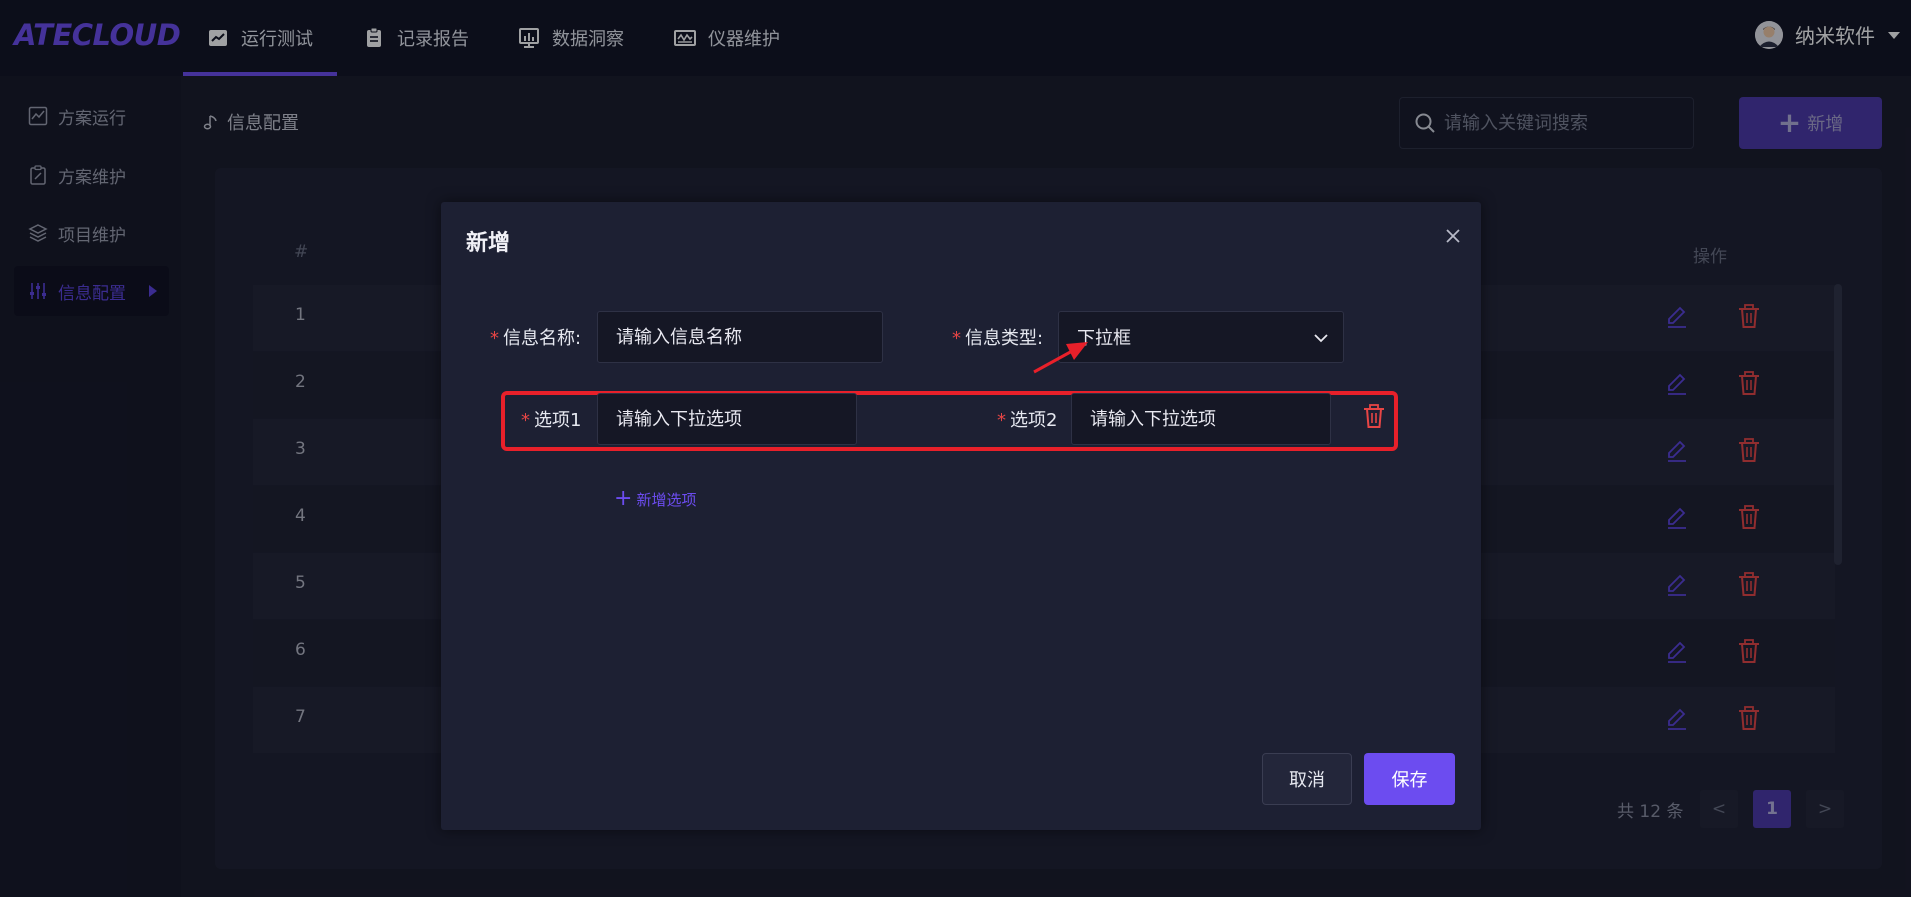  I want to click on option1-label-text: 选项1, so click(558, 420).